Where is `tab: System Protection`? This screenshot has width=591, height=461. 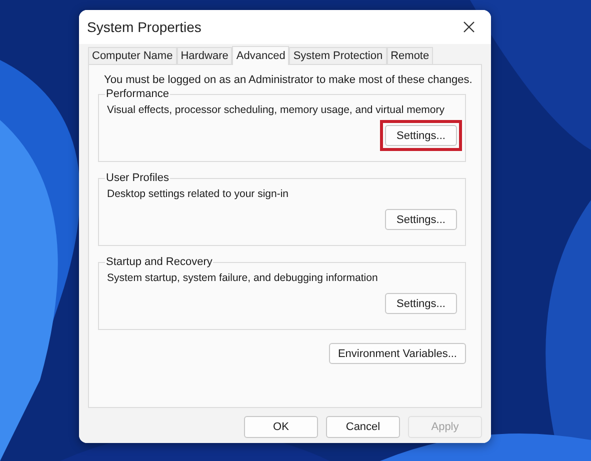 tab: System Protection is located at coordinates (338, 55).